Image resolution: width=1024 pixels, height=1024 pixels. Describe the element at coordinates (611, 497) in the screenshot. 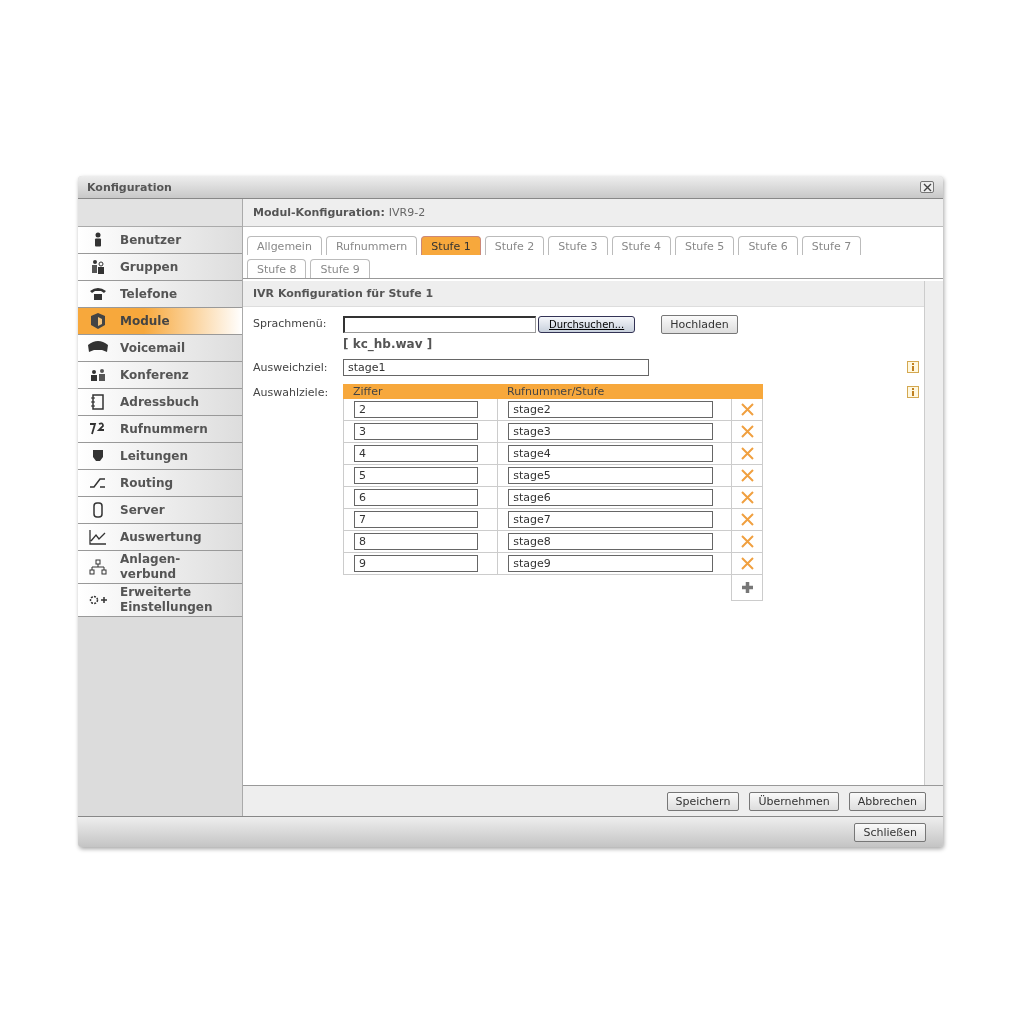

I see `target-field: stage6` at that location.